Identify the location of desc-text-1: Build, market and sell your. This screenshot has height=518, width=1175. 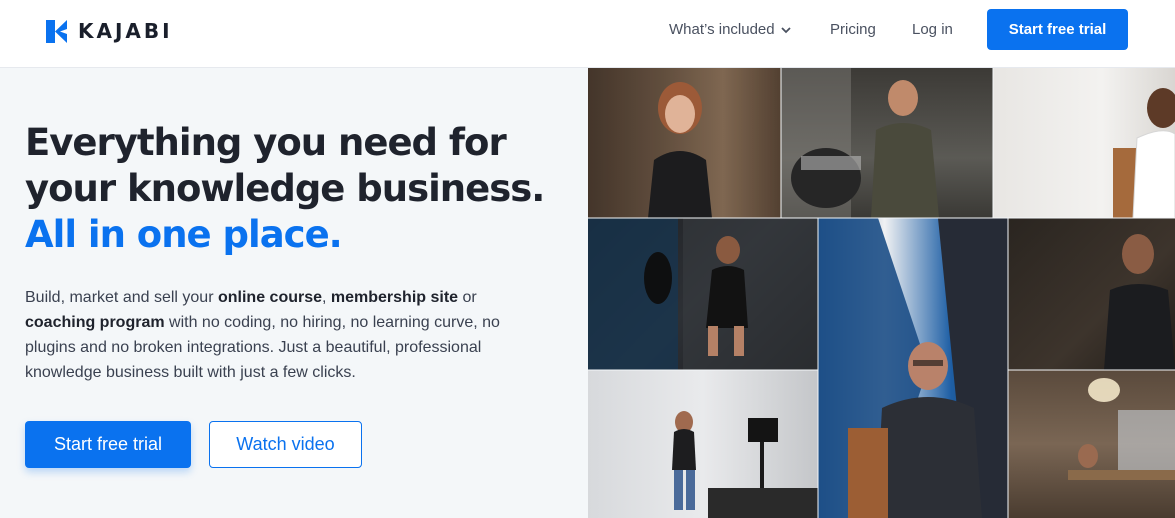
(121, 297).